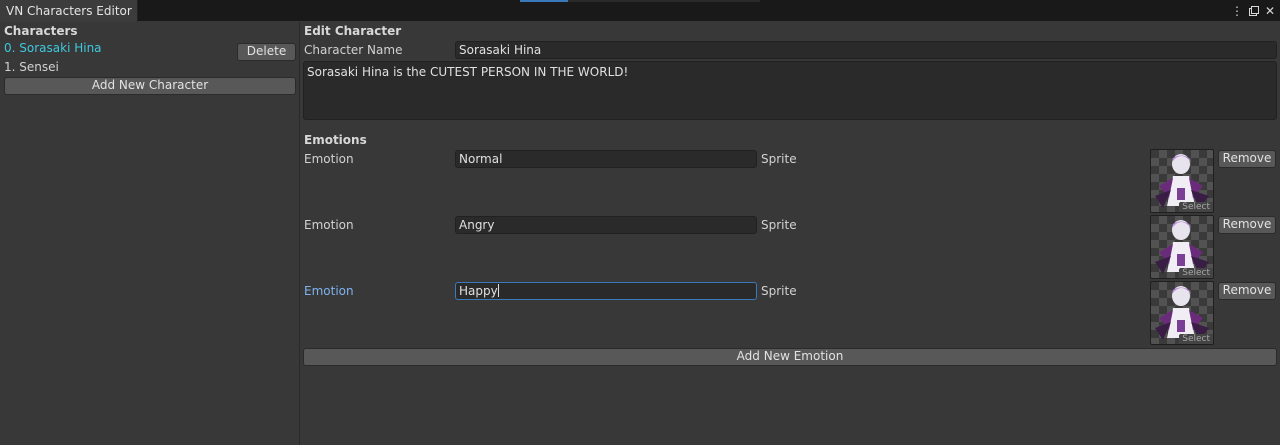  What do you see at coordinates (606, 225) in the screenshot?
I see `emotion-name-field: Angry` at bounding box center [606, 225].